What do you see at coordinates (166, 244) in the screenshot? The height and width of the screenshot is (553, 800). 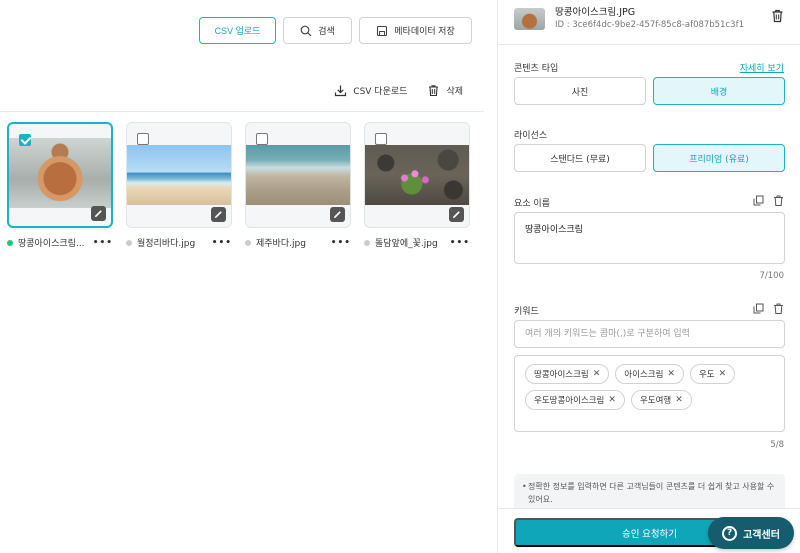 I see `file-name: 월정리바다.jpg` at bounding box center [166, 244].